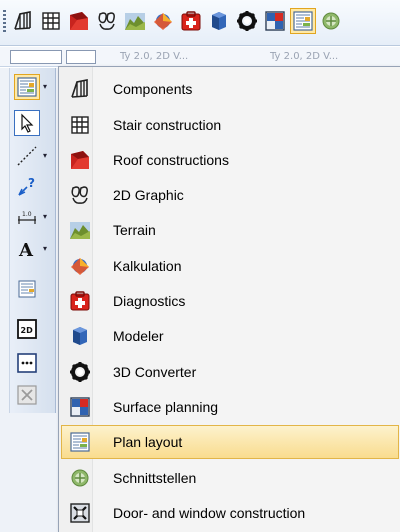 This screenshot has width=400, height=532. What do you see at coordinates (230, 407) in the screenshot?
I see `menu-item-surface-planning: Surface planning` at bounding box center [230, 407].